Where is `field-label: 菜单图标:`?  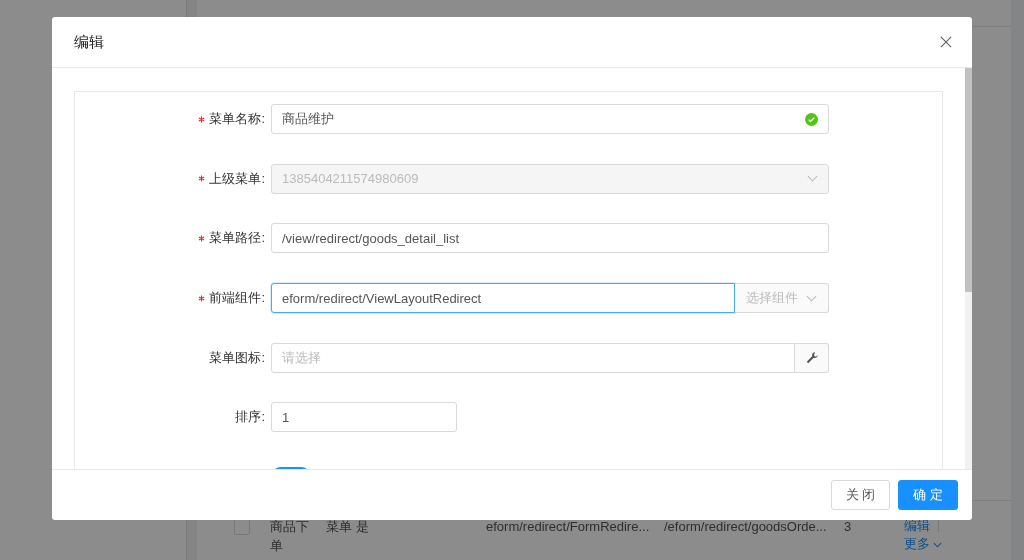 field-label: 菜单图标: is located at coordinates (237, 357).